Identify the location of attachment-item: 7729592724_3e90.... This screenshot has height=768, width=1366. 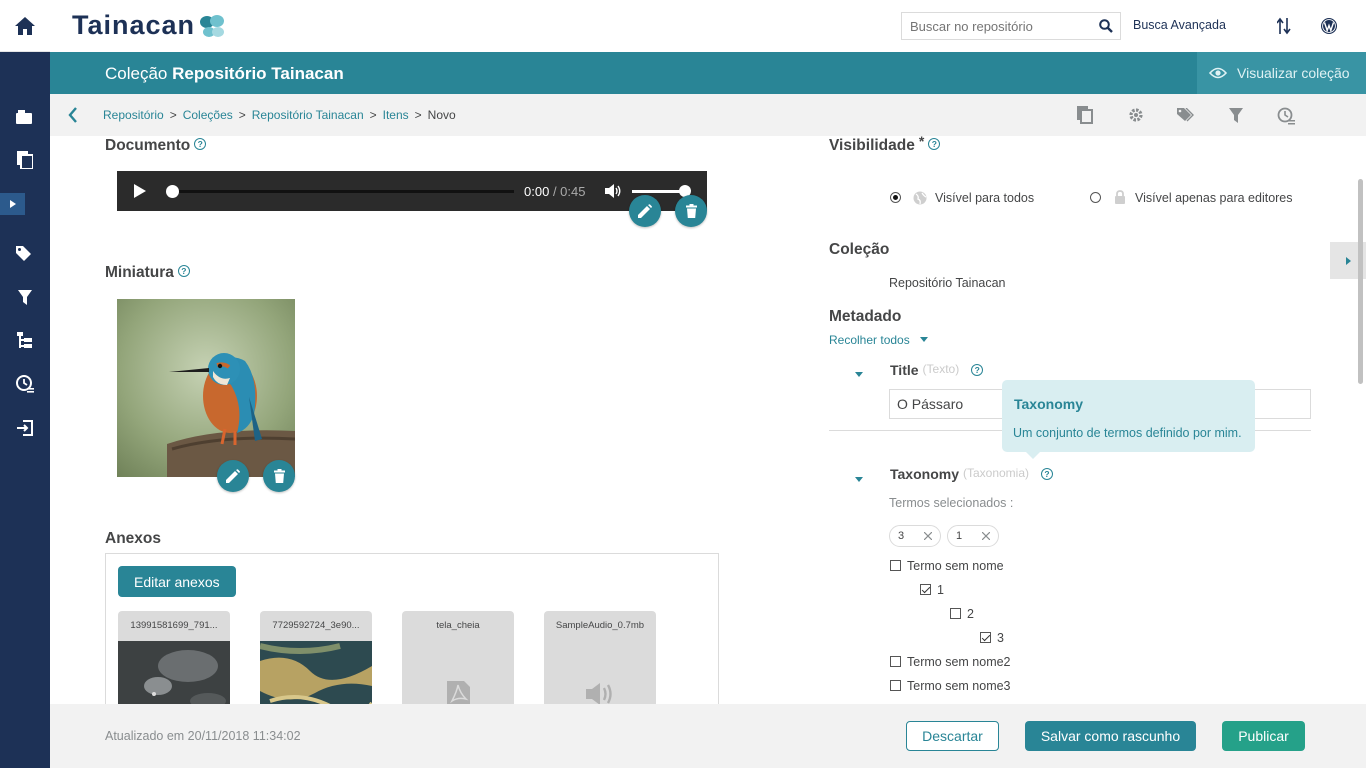
(316, 657).